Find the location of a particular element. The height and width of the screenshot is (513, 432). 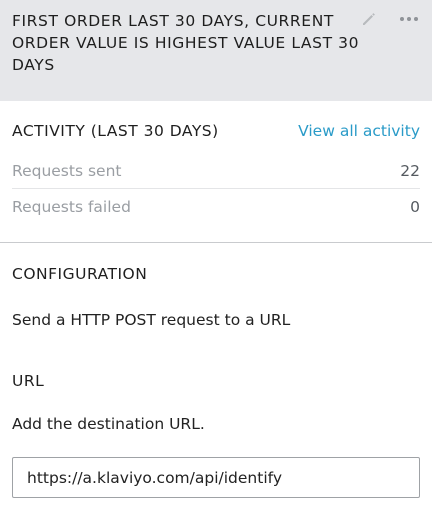

more-horizontal-icon is located at coordinates (409, 19).